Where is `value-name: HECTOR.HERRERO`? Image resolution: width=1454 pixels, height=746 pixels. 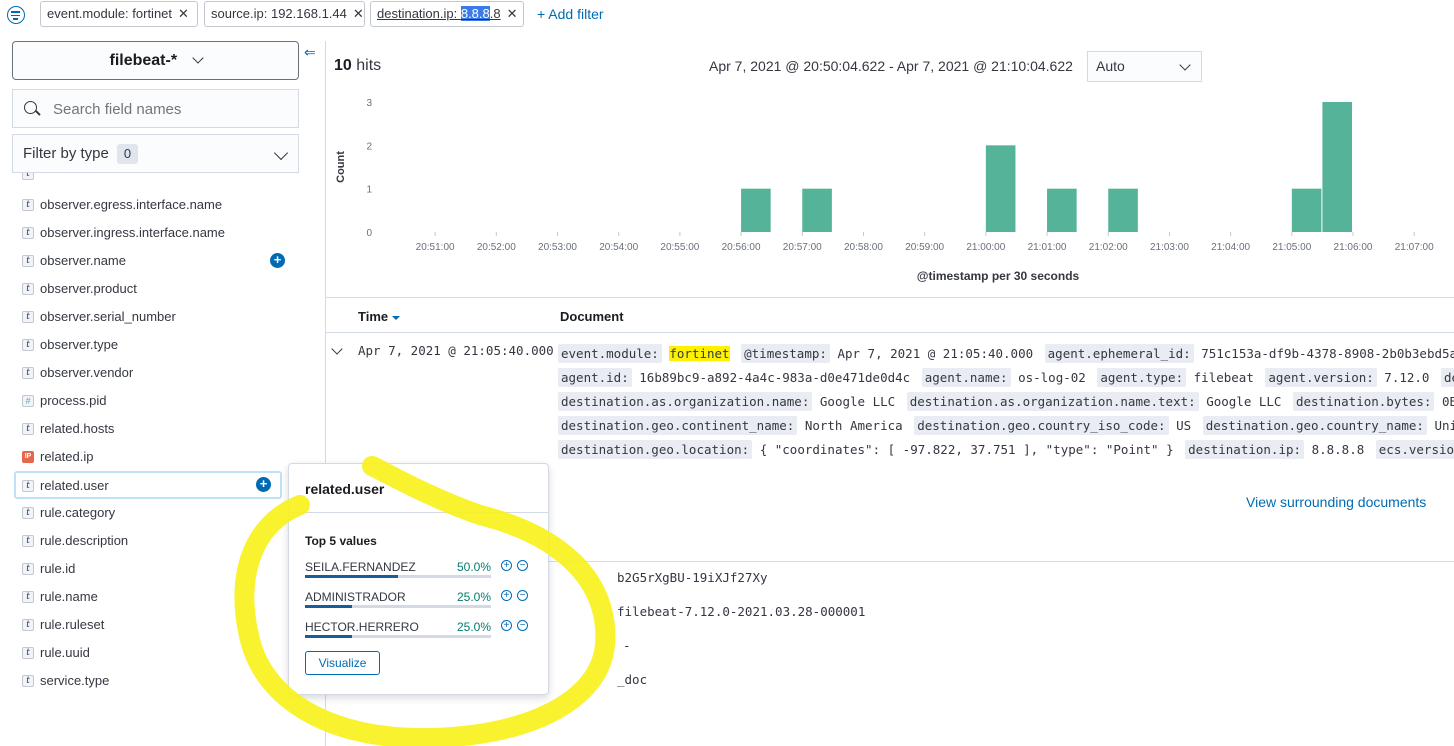 value-name: HECTOR.HERRERO is located at coordinates (362, 627).